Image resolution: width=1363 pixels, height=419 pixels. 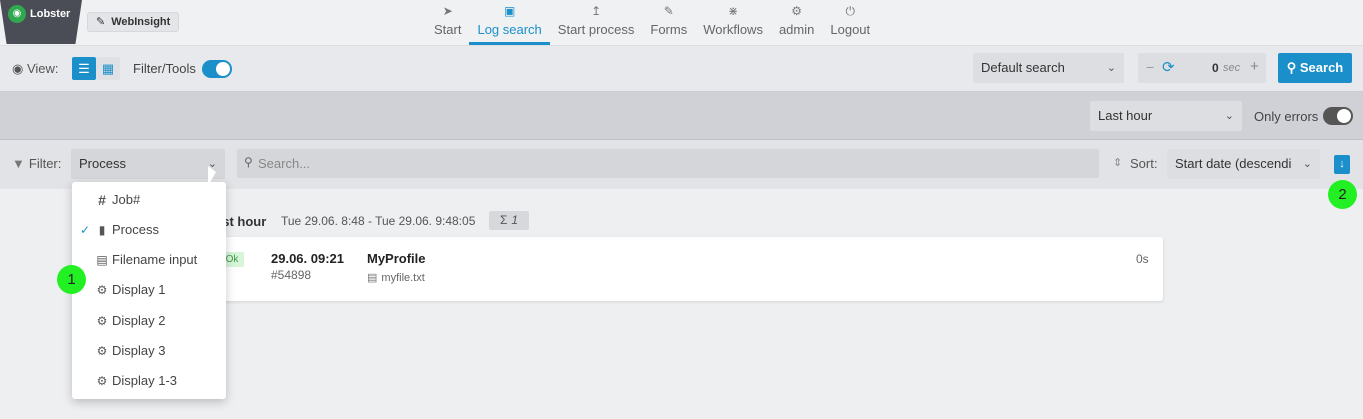 What do you see at coordinates (149, 381) in the screenshot?
I see `dropdown-item-display-1-3: ⚙ Display 1-3` at bounding box center [149, 381].